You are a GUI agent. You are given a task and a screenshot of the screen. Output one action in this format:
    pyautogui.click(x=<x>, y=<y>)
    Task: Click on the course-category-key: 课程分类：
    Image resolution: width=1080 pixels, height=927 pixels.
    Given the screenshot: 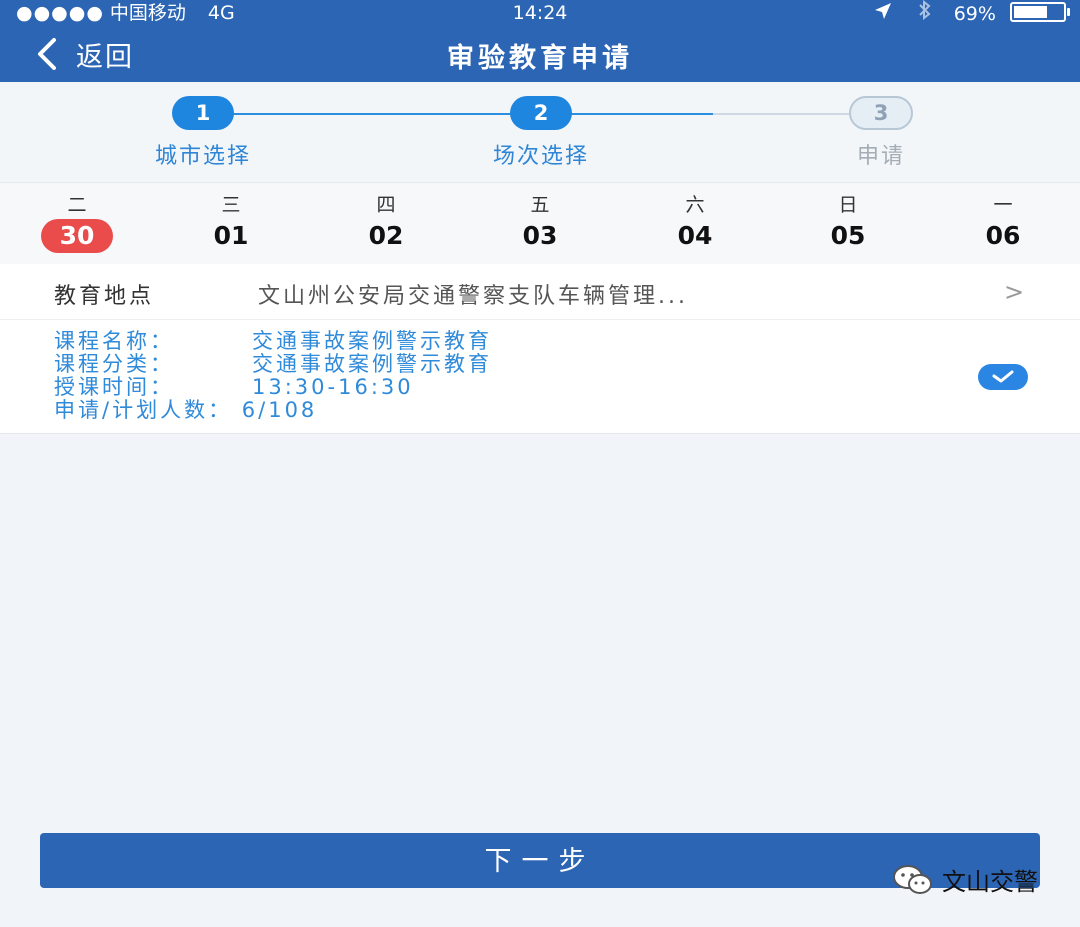 What is the action you would take?
    pyautogui.click(x=114, y=364)
    